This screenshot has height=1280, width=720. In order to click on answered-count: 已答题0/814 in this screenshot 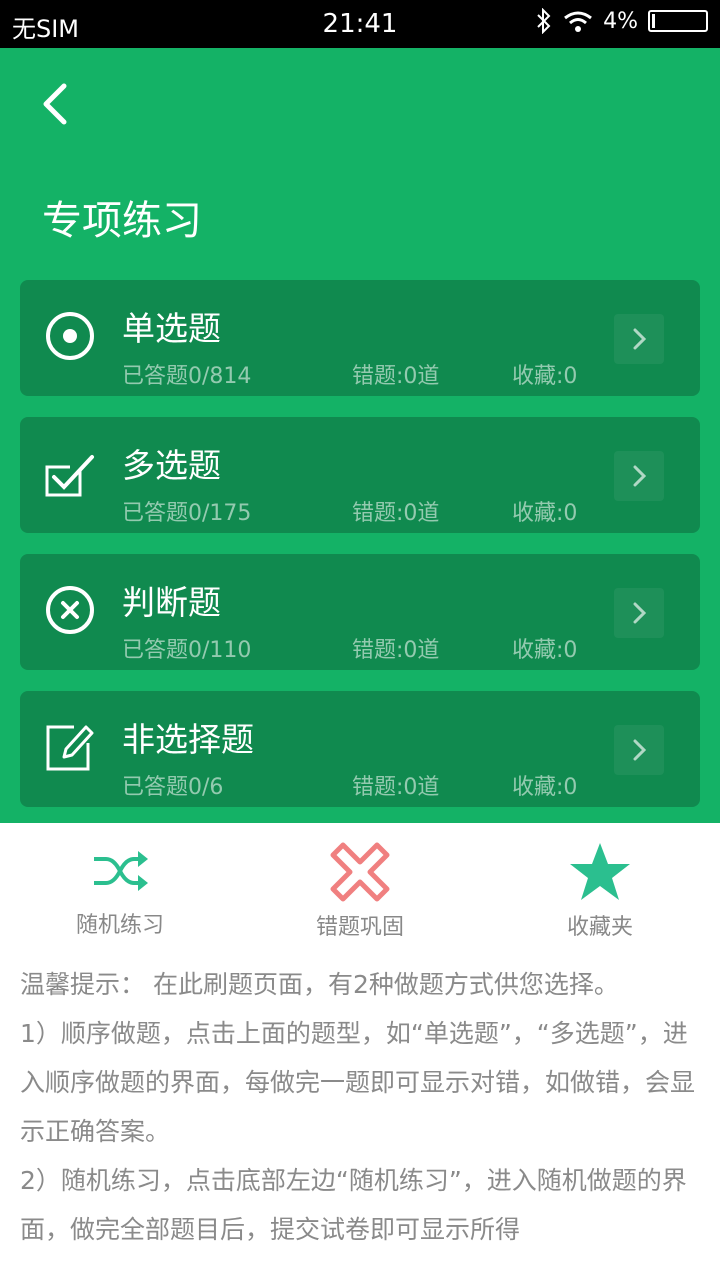, I will do `click(187, 376)`.